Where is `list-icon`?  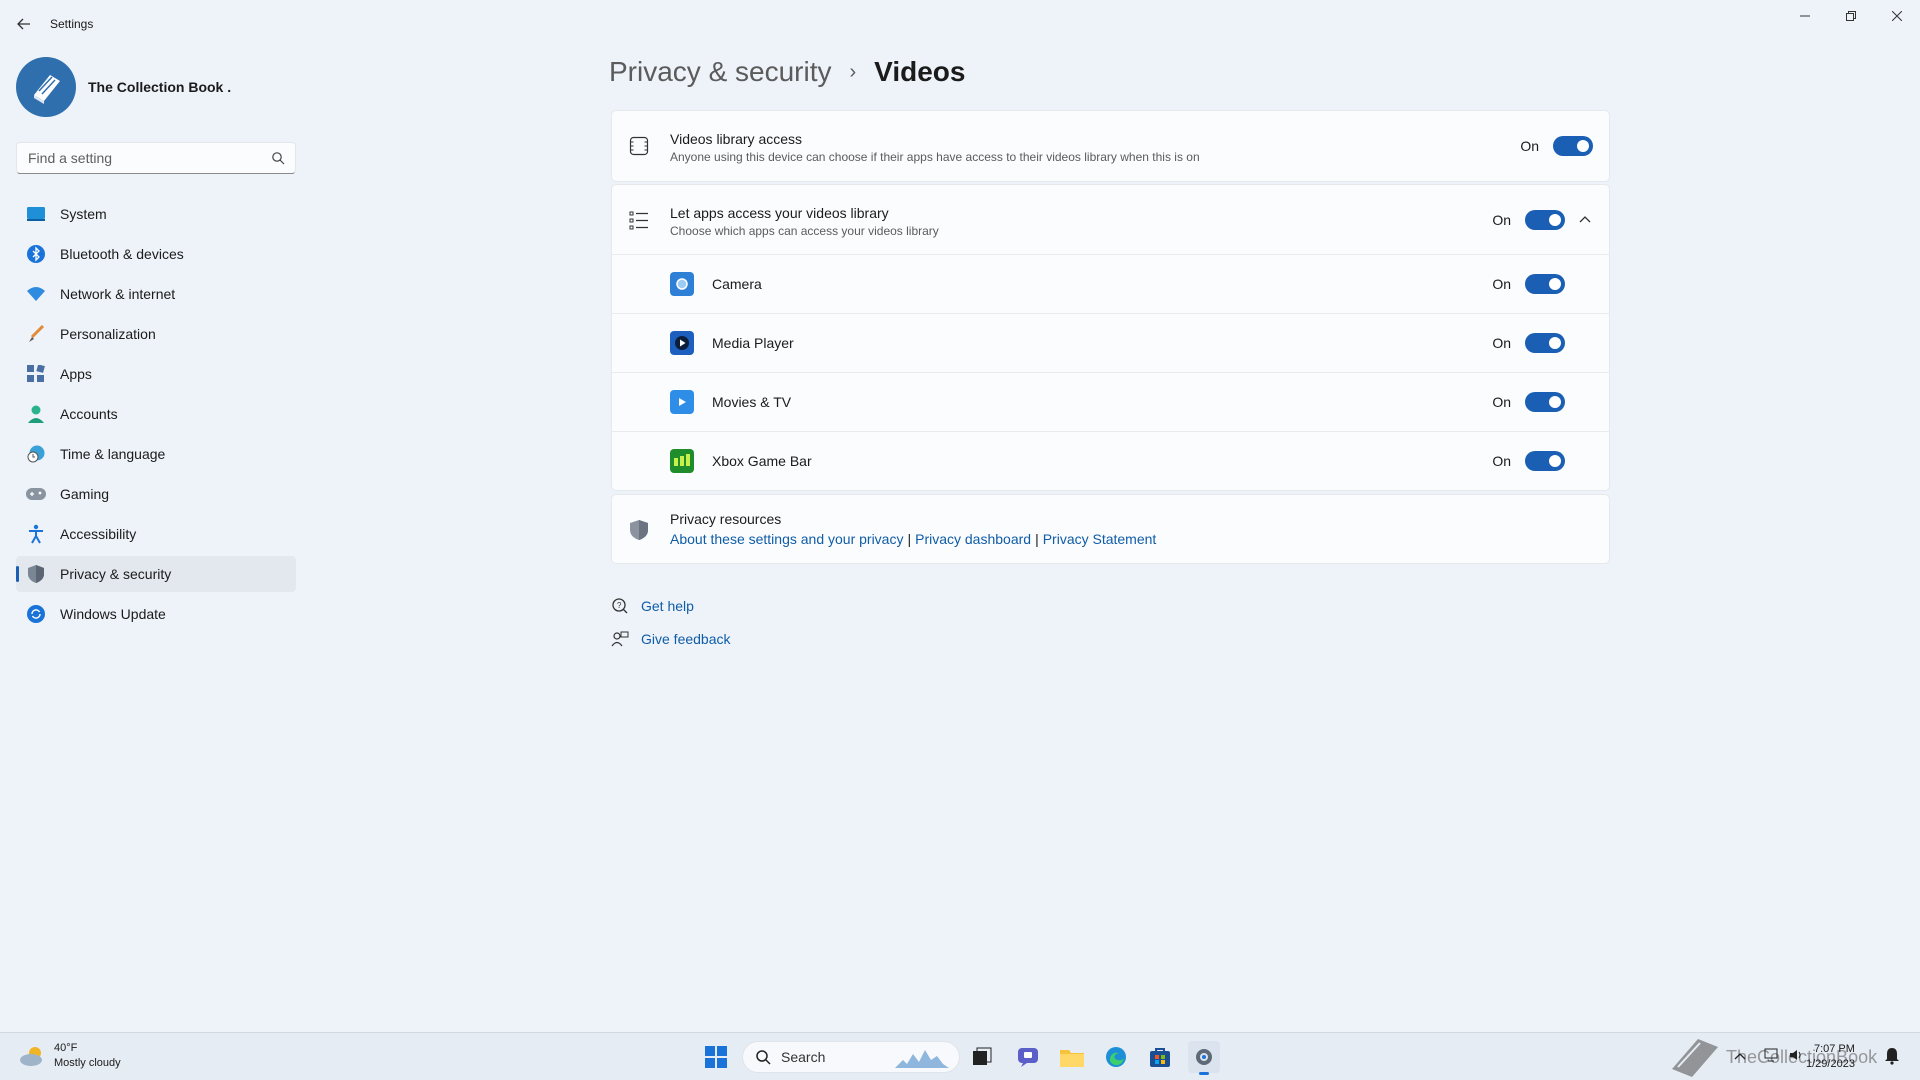
list-icon is located at coordinates (639, 220).